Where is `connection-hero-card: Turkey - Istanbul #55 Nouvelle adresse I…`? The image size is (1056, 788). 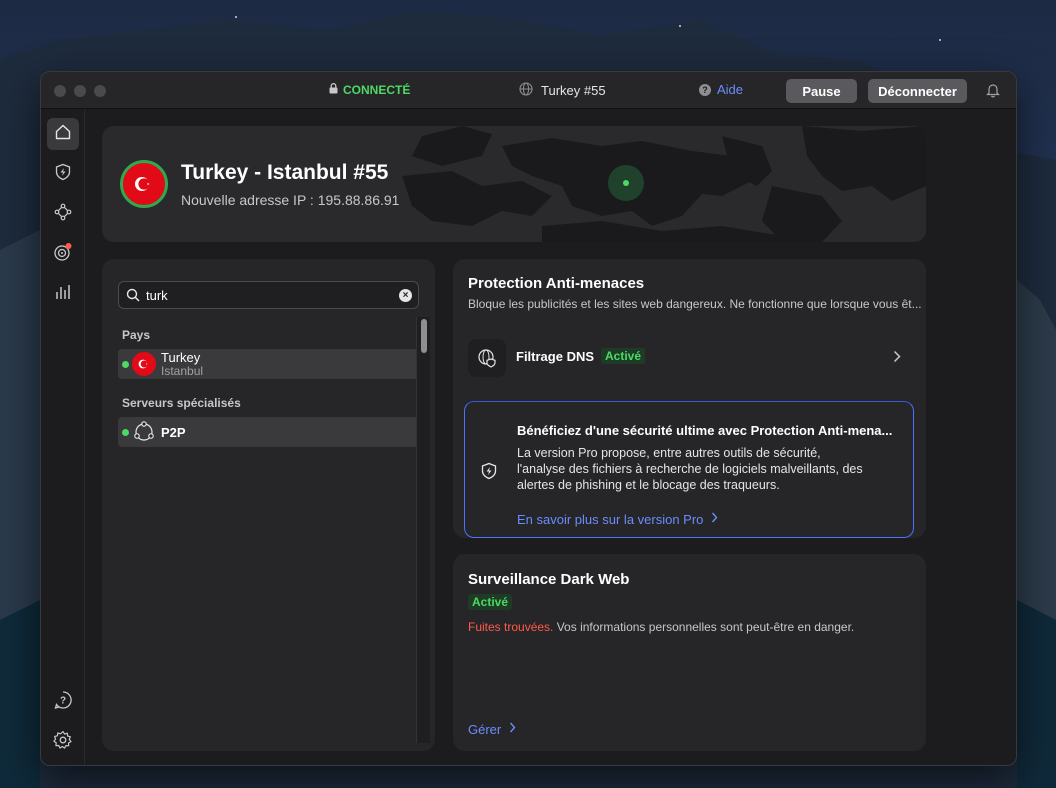 connection-hero-card: Turkey - Istanbul #55 Nouvelle adresse I… is located at coordinates (514, 184).